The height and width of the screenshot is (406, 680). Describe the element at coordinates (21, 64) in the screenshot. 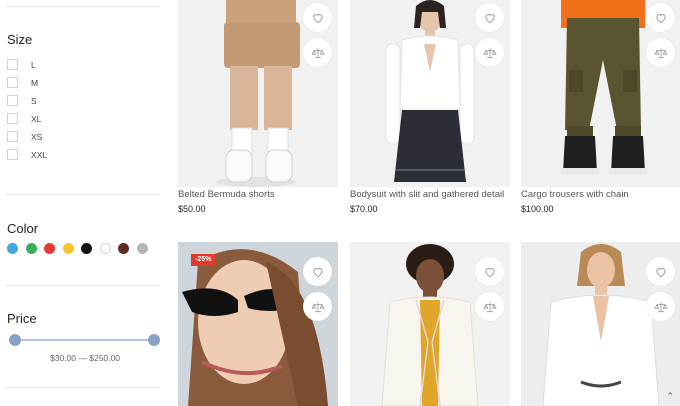

I see `size-option-l: L` at that location.